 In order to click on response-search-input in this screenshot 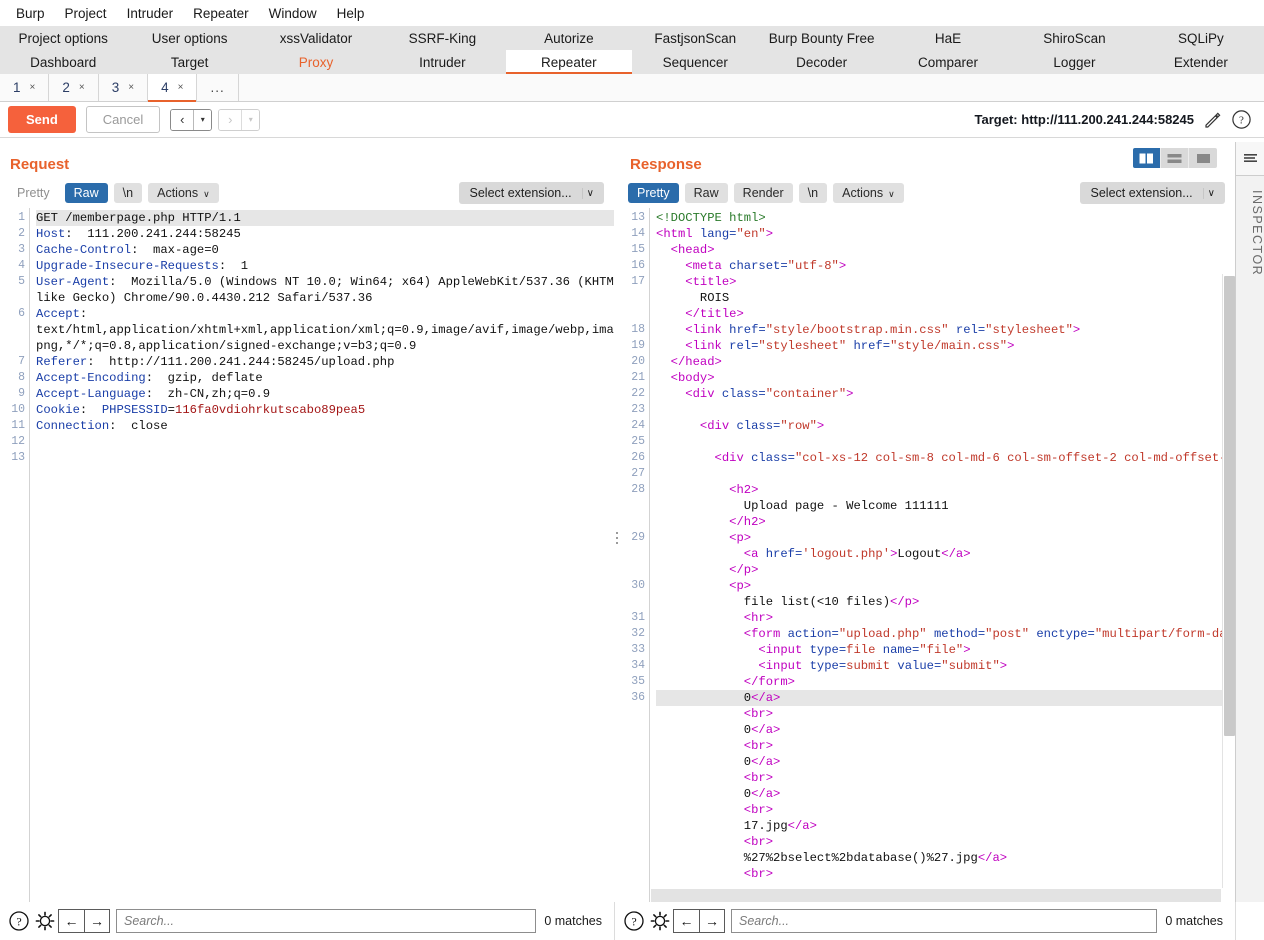, I will do `click(944, 921)`.